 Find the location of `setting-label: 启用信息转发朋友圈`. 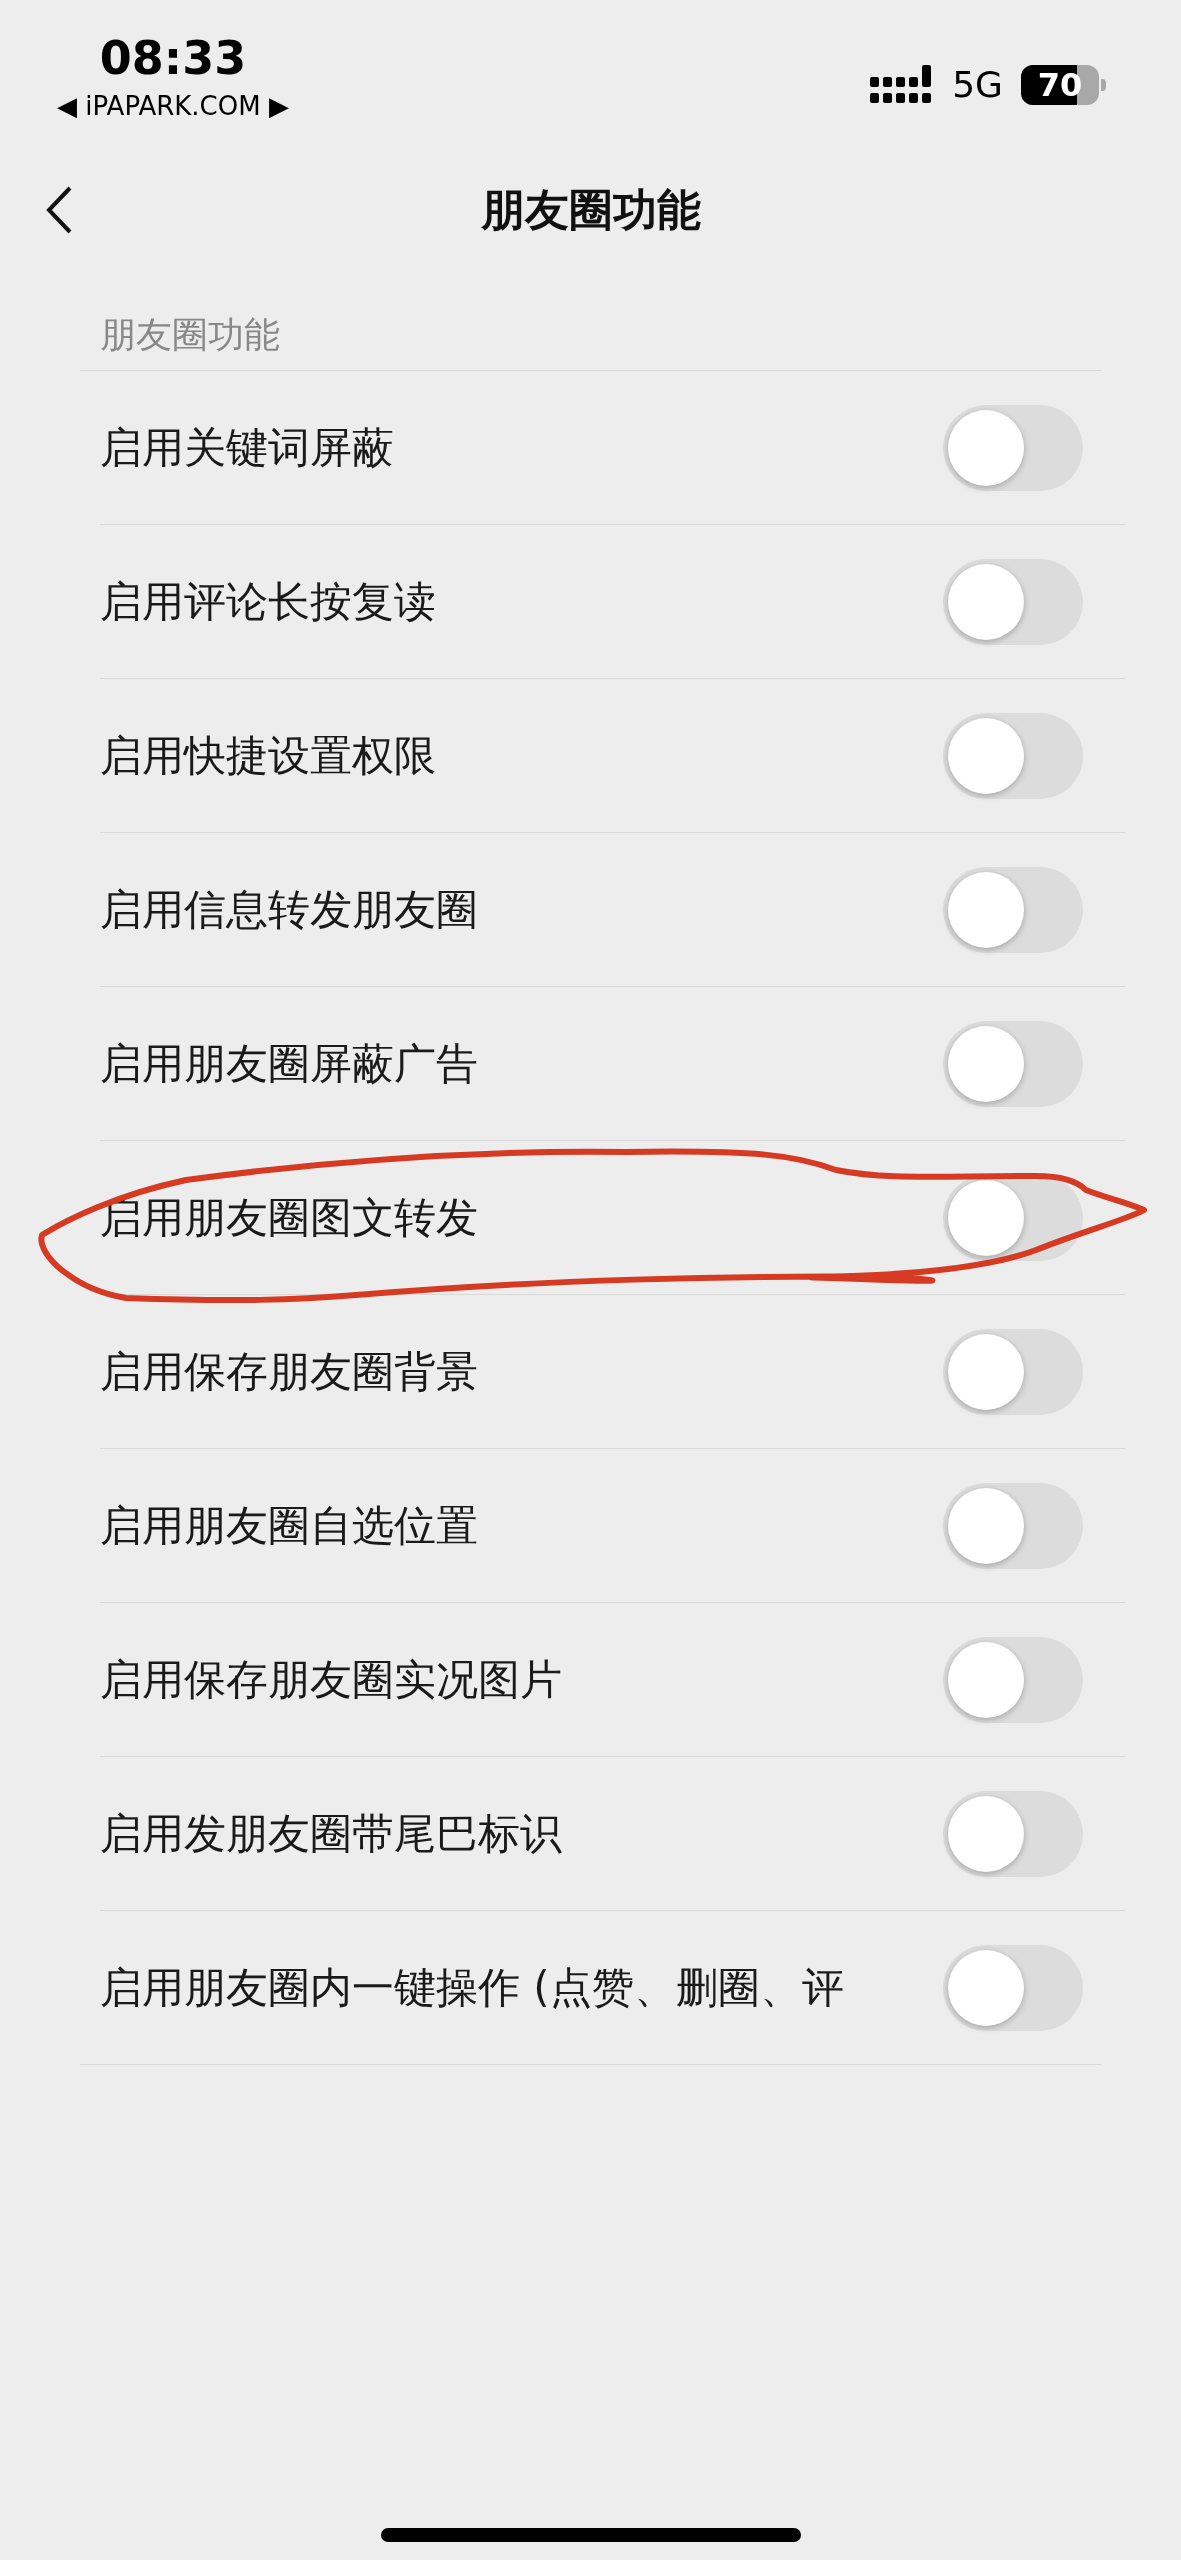

setting-label: 启用信息转发朋友圈 is located at coordinates (289, 910).